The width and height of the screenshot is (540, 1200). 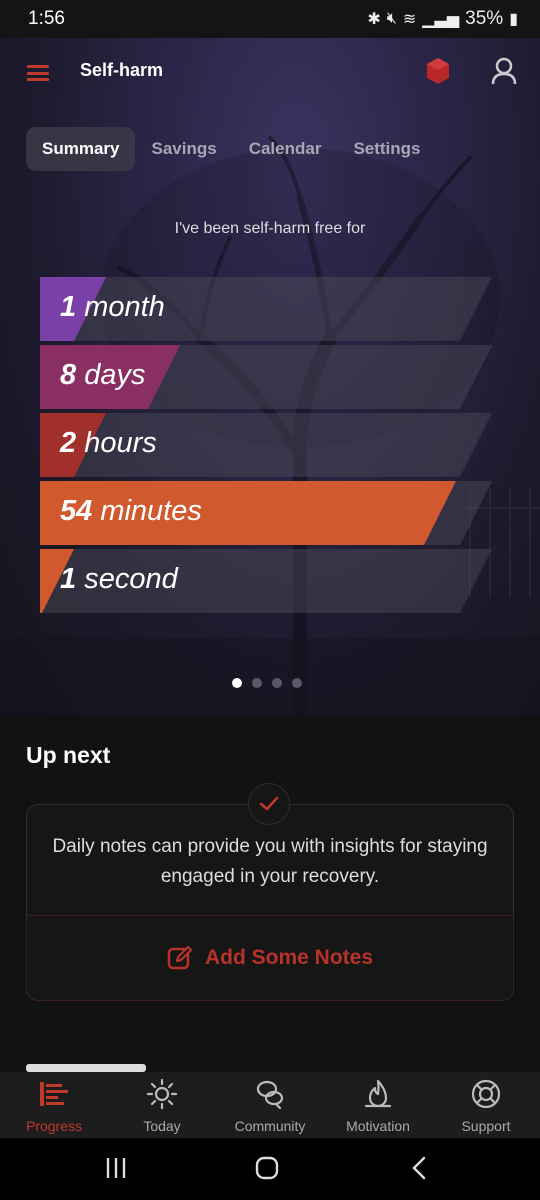 What do you see at coordinates (103, 375) in the screenshot?
I see `stat-days: 8 days` at bounding box center [103, 375].